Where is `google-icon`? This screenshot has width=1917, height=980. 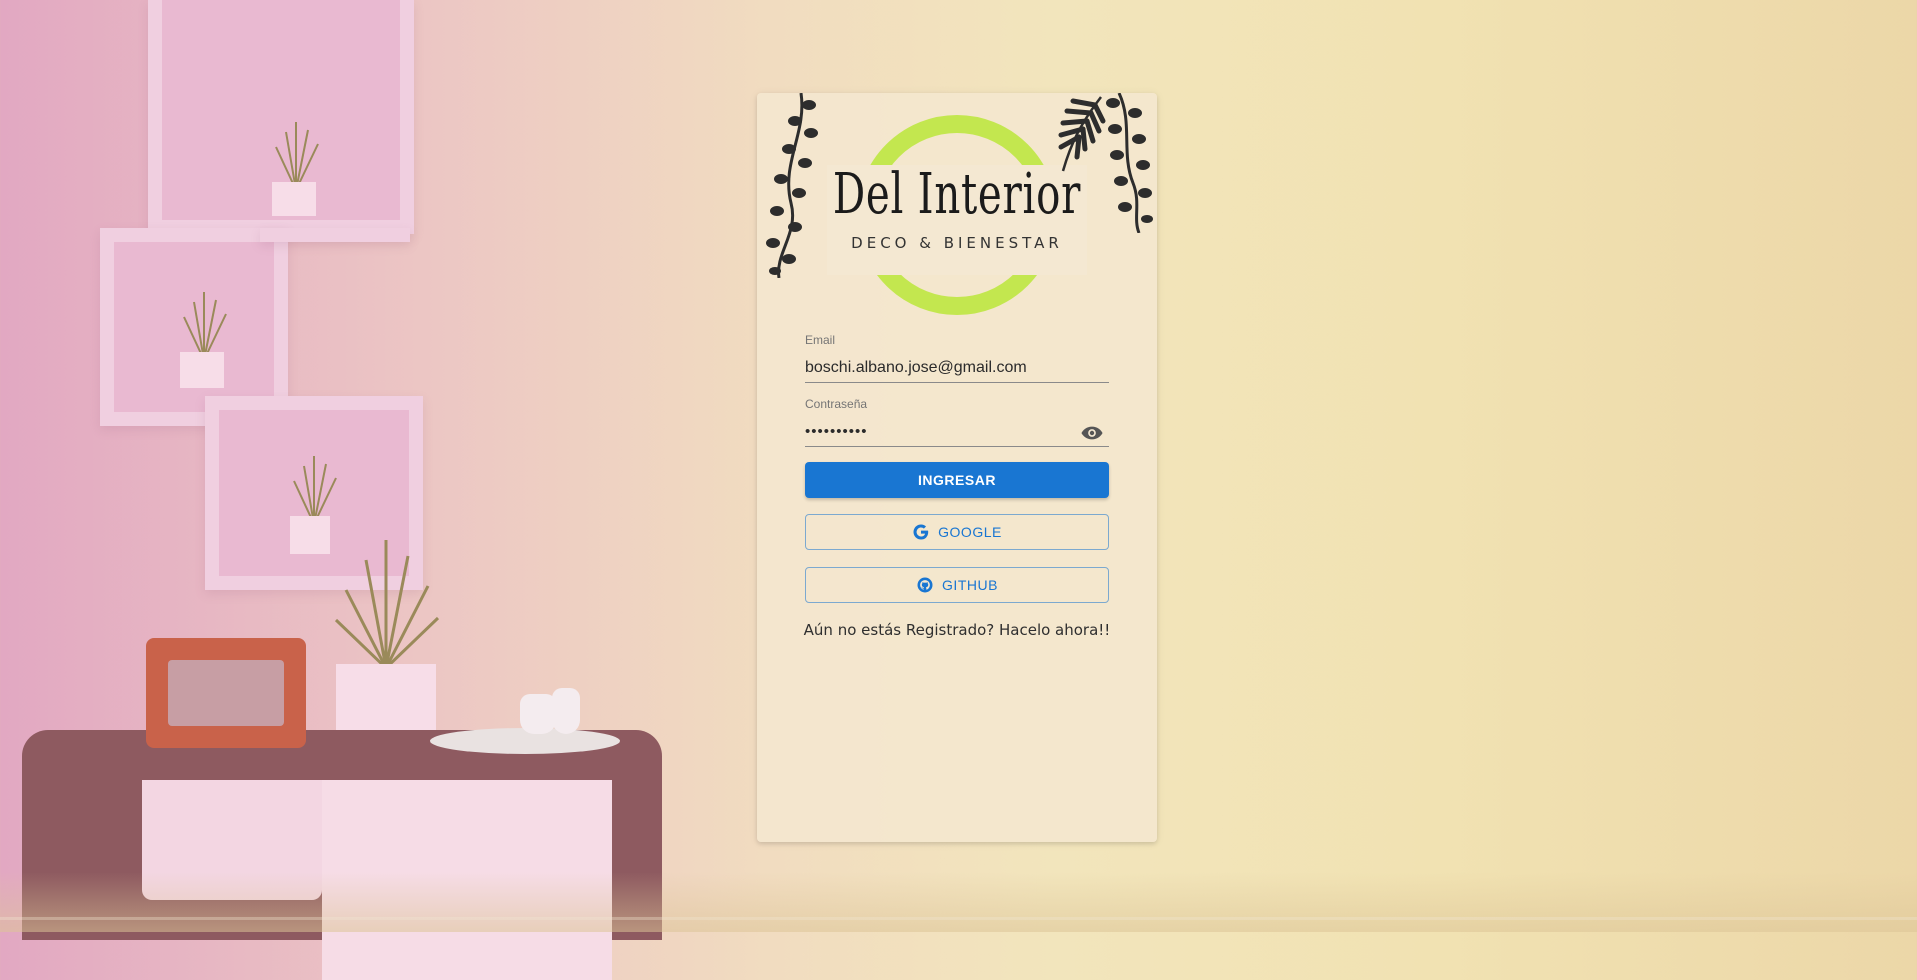 google-icon is located at coordinates (921, 532).